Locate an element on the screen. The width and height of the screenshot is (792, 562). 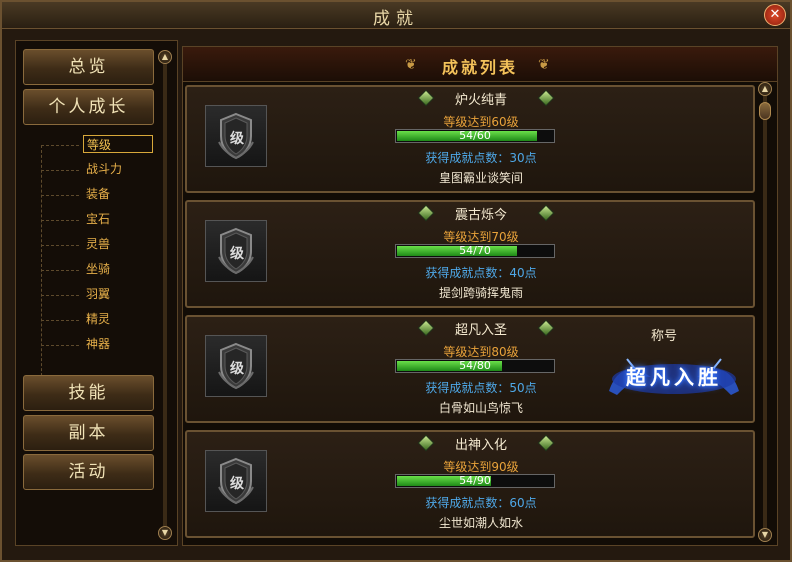
sidebar-scrollbar: ▲ ▼ is located at coordinates (165, 295).